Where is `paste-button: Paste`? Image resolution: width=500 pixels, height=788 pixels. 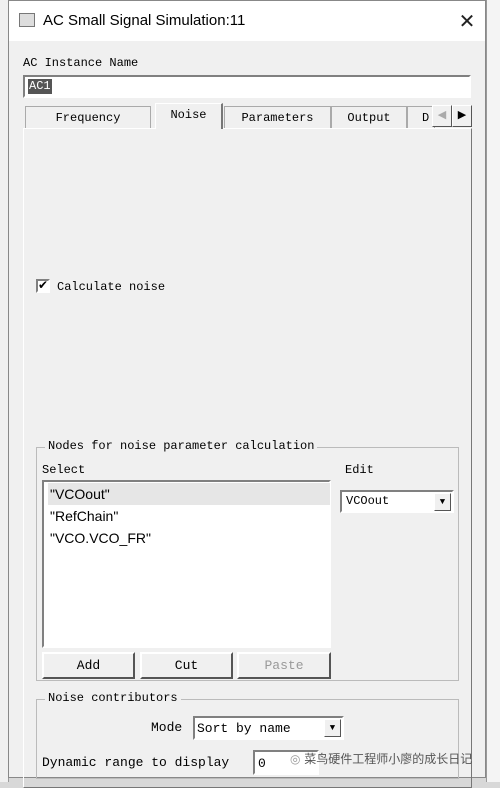
paste-button: Paste is located at coordinates (284, 665).